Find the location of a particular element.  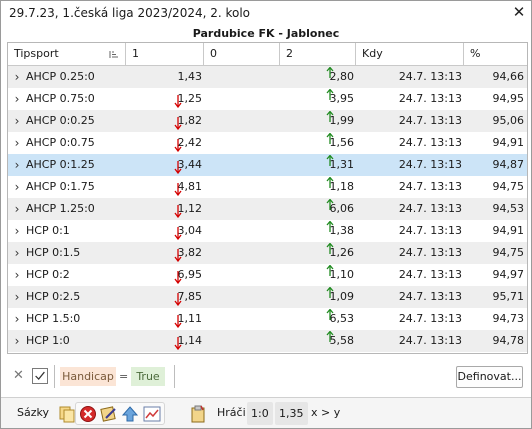

odds-home: 1,14 is located at coordinates (167, 341).